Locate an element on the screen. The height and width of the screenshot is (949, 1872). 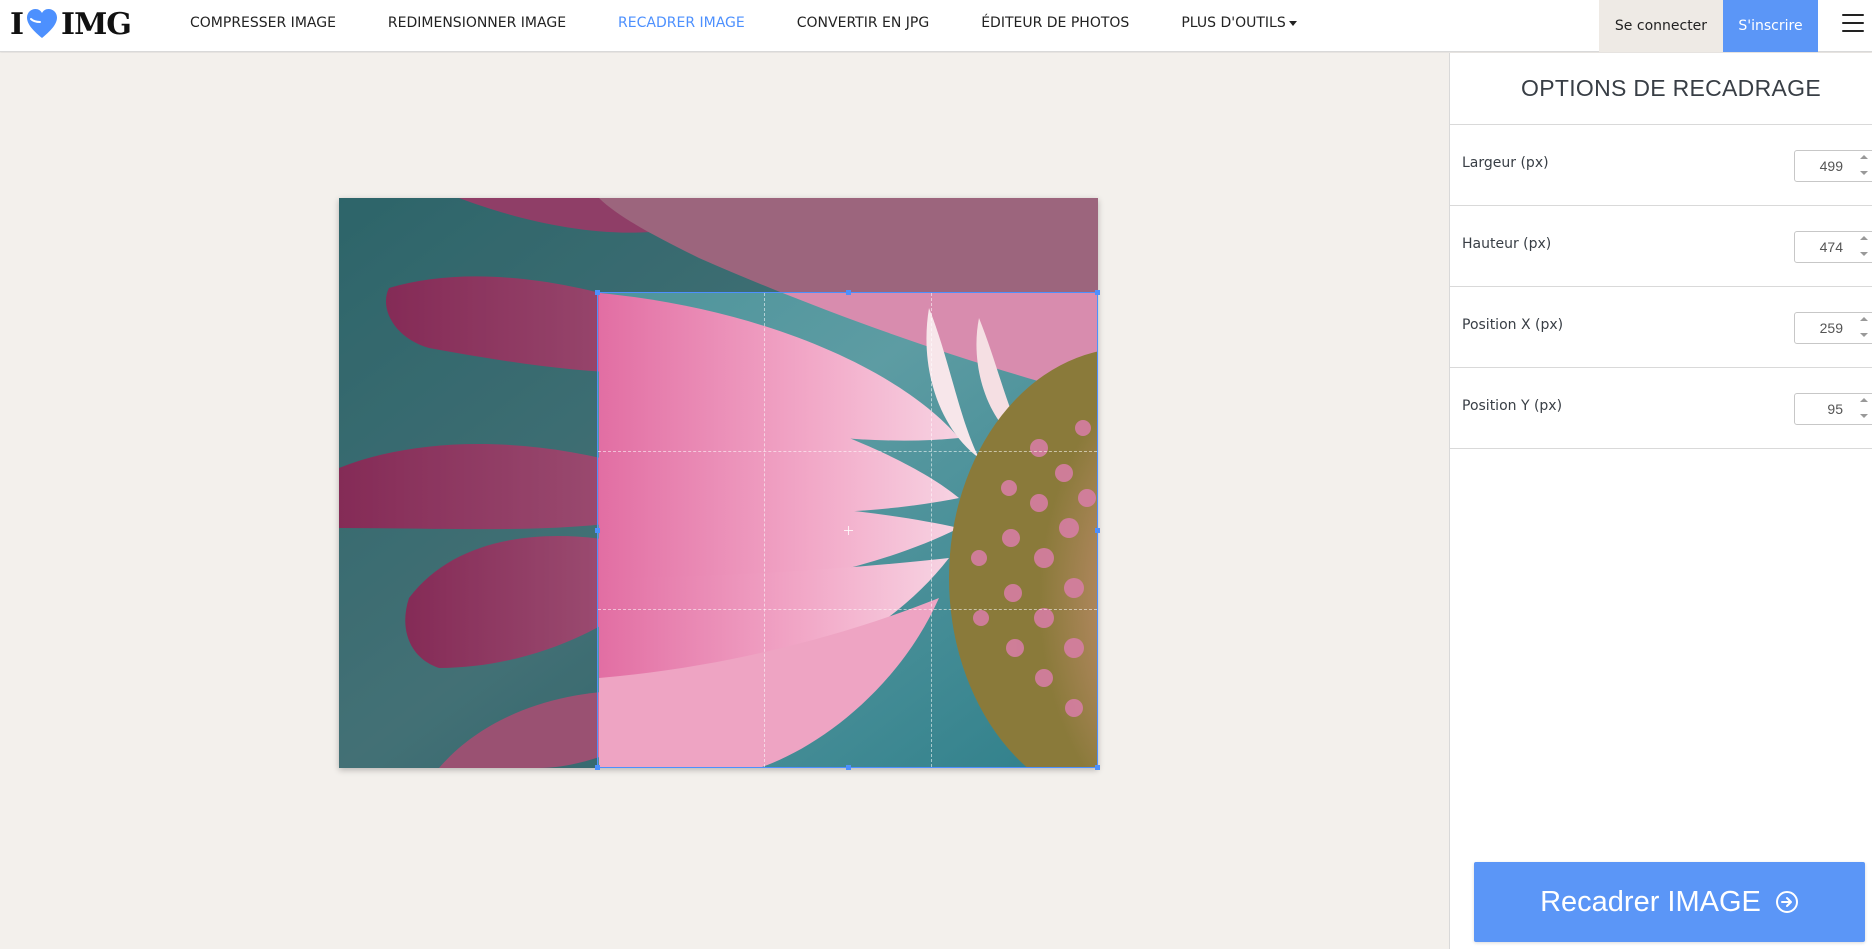
crop-center-crosshair-icon is located at coordinates (848, 530).